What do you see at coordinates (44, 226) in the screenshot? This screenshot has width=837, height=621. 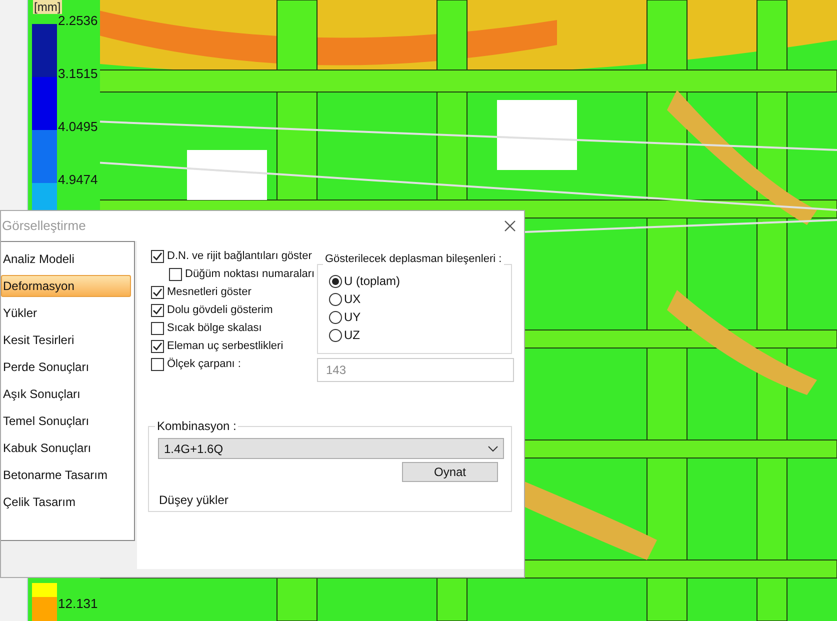 I see `window-title: Görselleştirme` at bounding box center [44, 226].